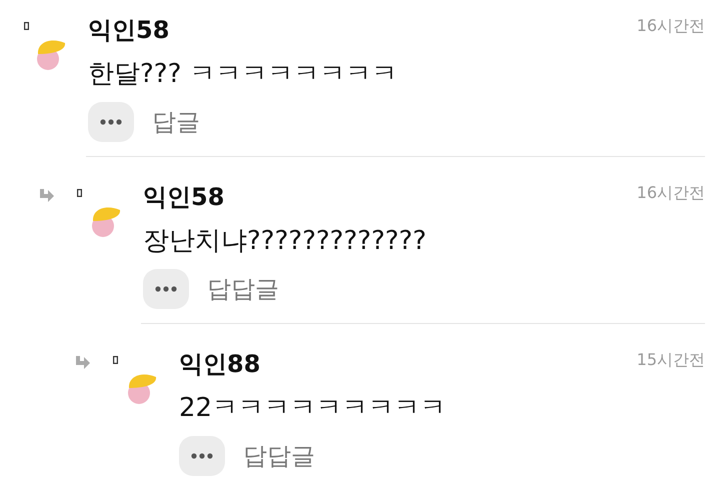 The width and height of the screenshot is (720, 497). What do you see at coordinates (176, 122) in the screenshot?
I see `reply-link: 답글` at bounding box center [176, 122].